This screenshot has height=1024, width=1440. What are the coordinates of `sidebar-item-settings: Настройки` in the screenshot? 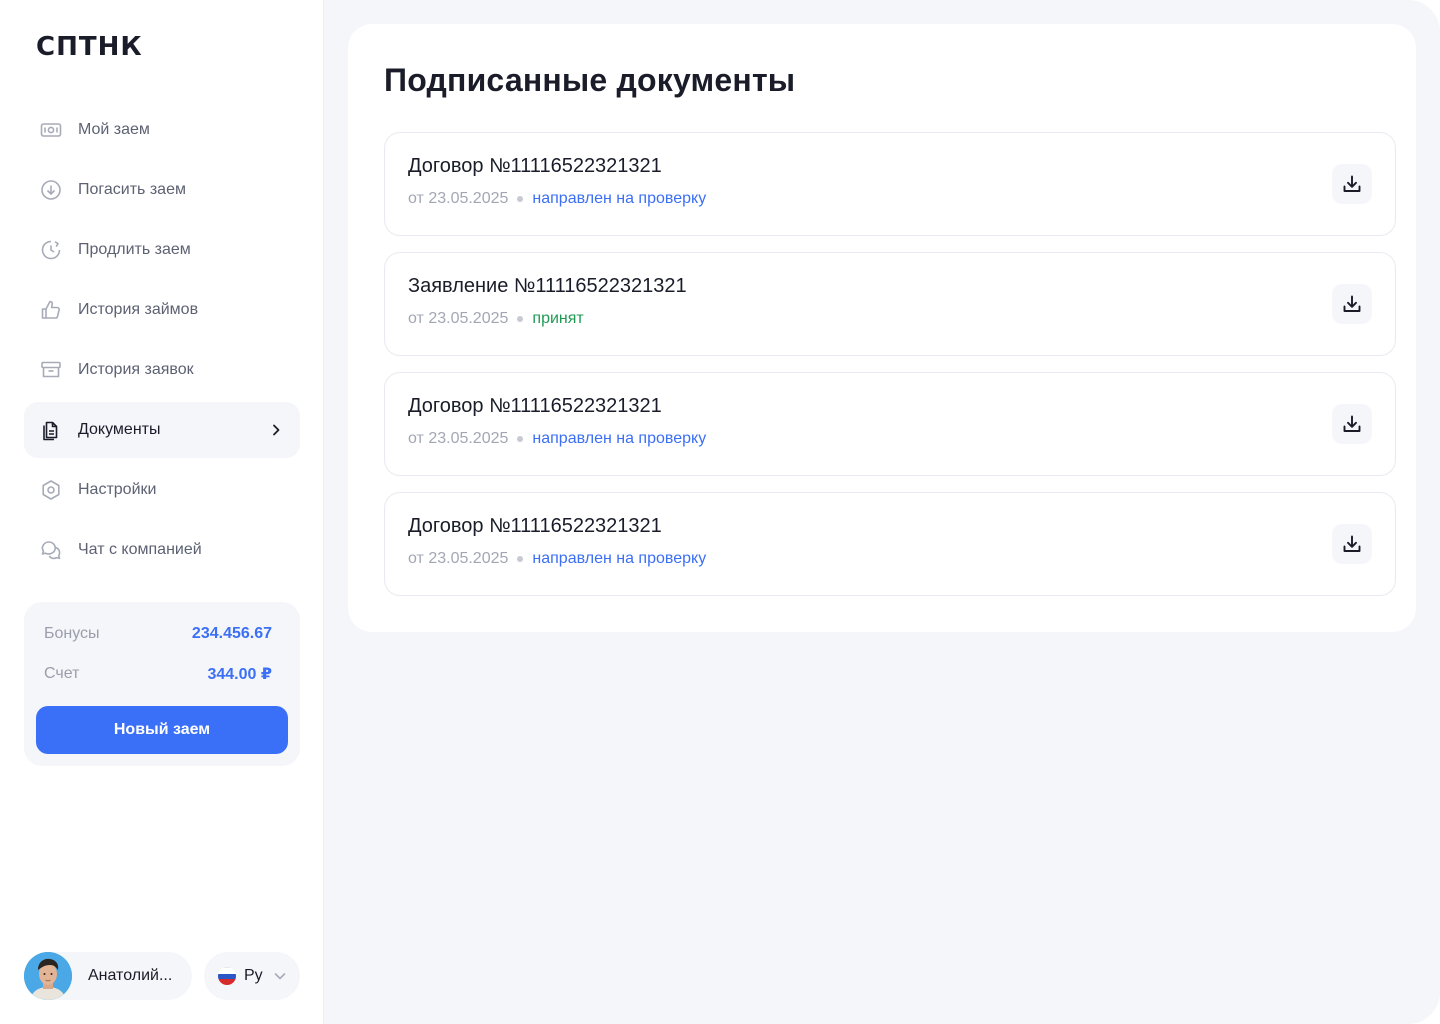 It's located at (162, 490).